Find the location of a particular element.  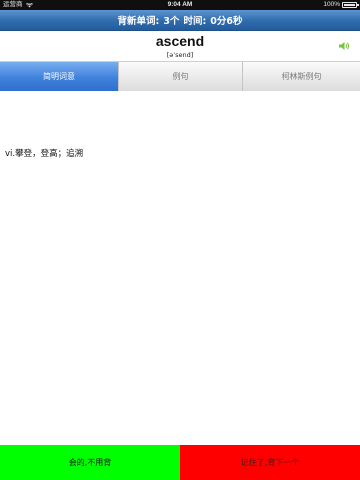

tab-bar: 简明词意 例句 柯林斯例句 is located at coordinates (180, 76).